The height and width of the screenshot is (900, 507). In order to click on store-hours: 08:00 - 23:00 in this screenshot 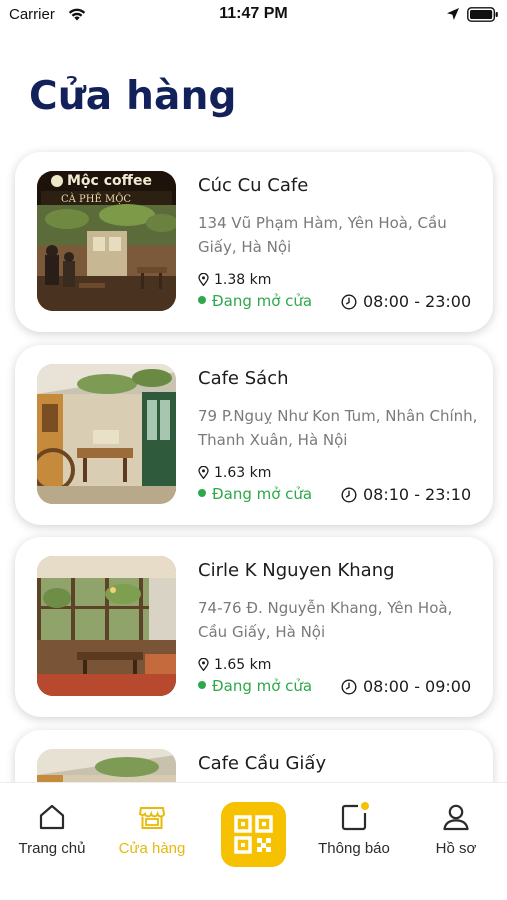, I will do `click(406, 301)`.